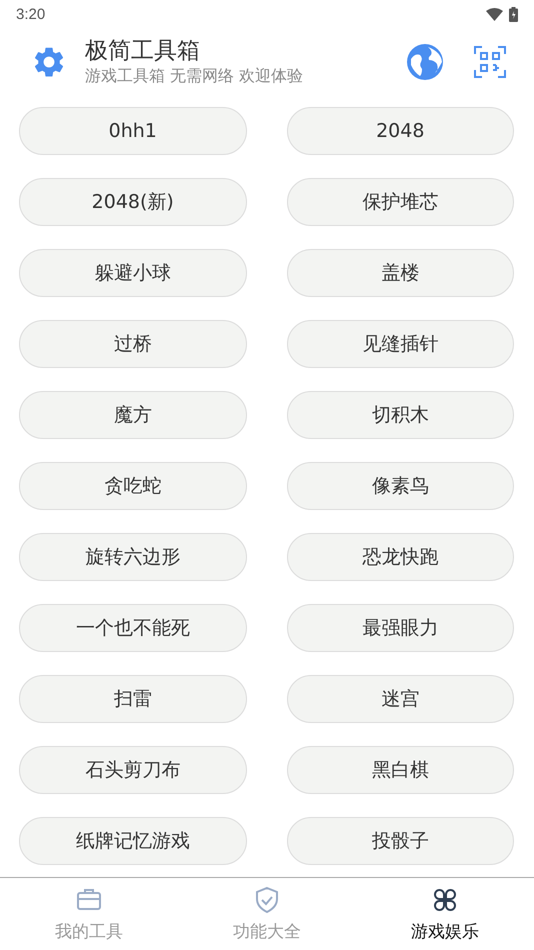 The width and height of the screenshot is (534, 950). I want to click on wifi-icon, so click(494, 14).